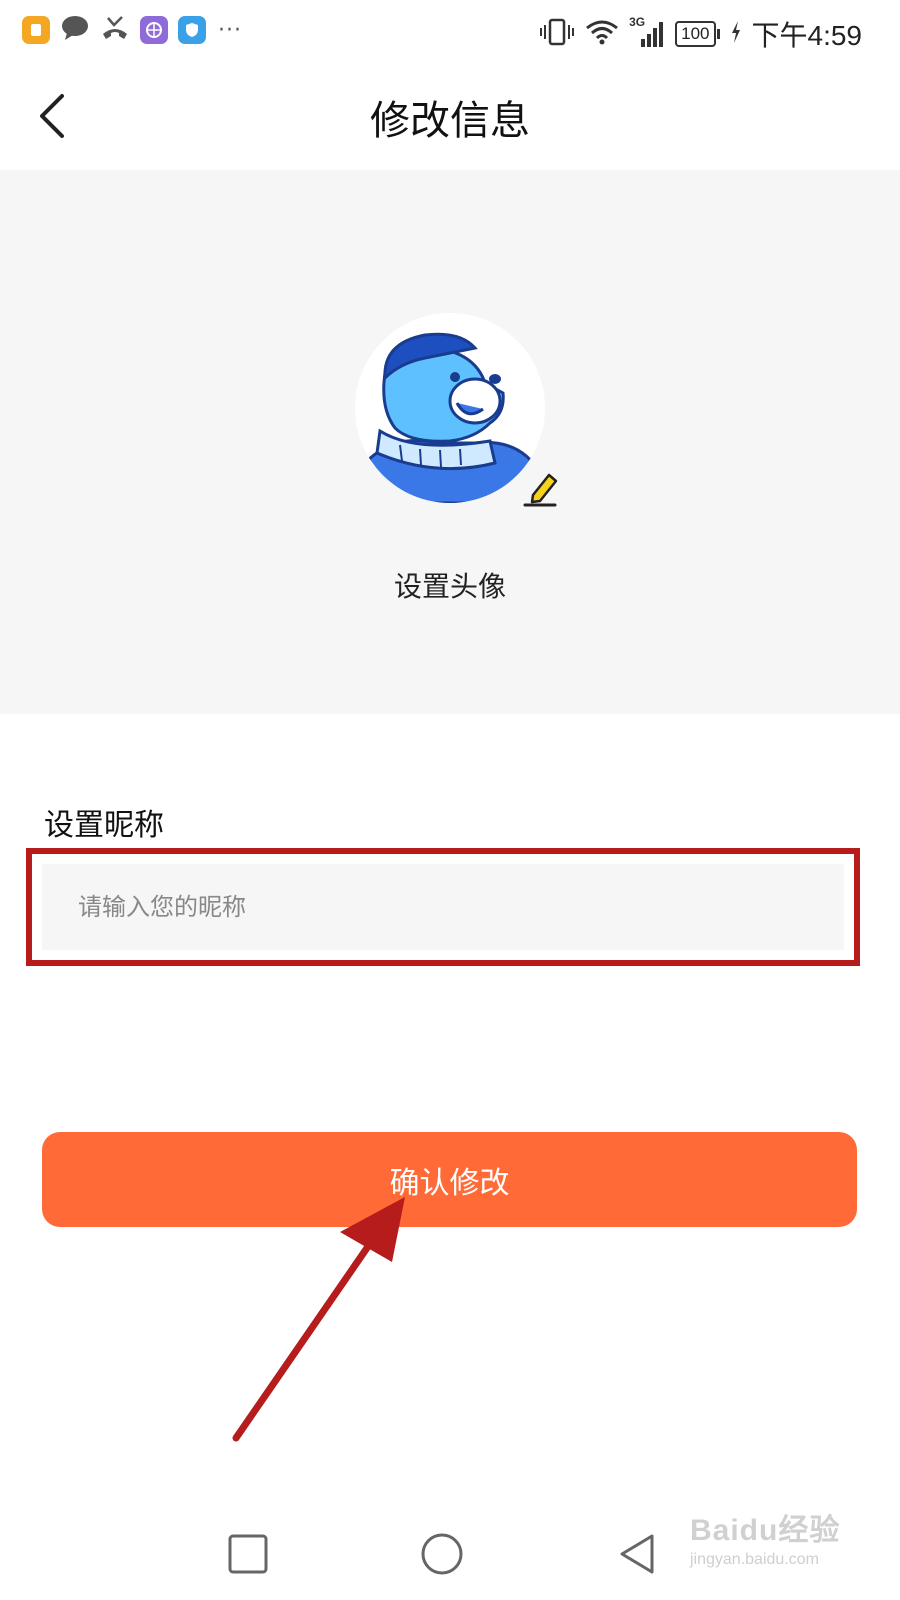  Describe the element at coordinates (736, 34) in the screenshot. I see `charging-icon` at that location.